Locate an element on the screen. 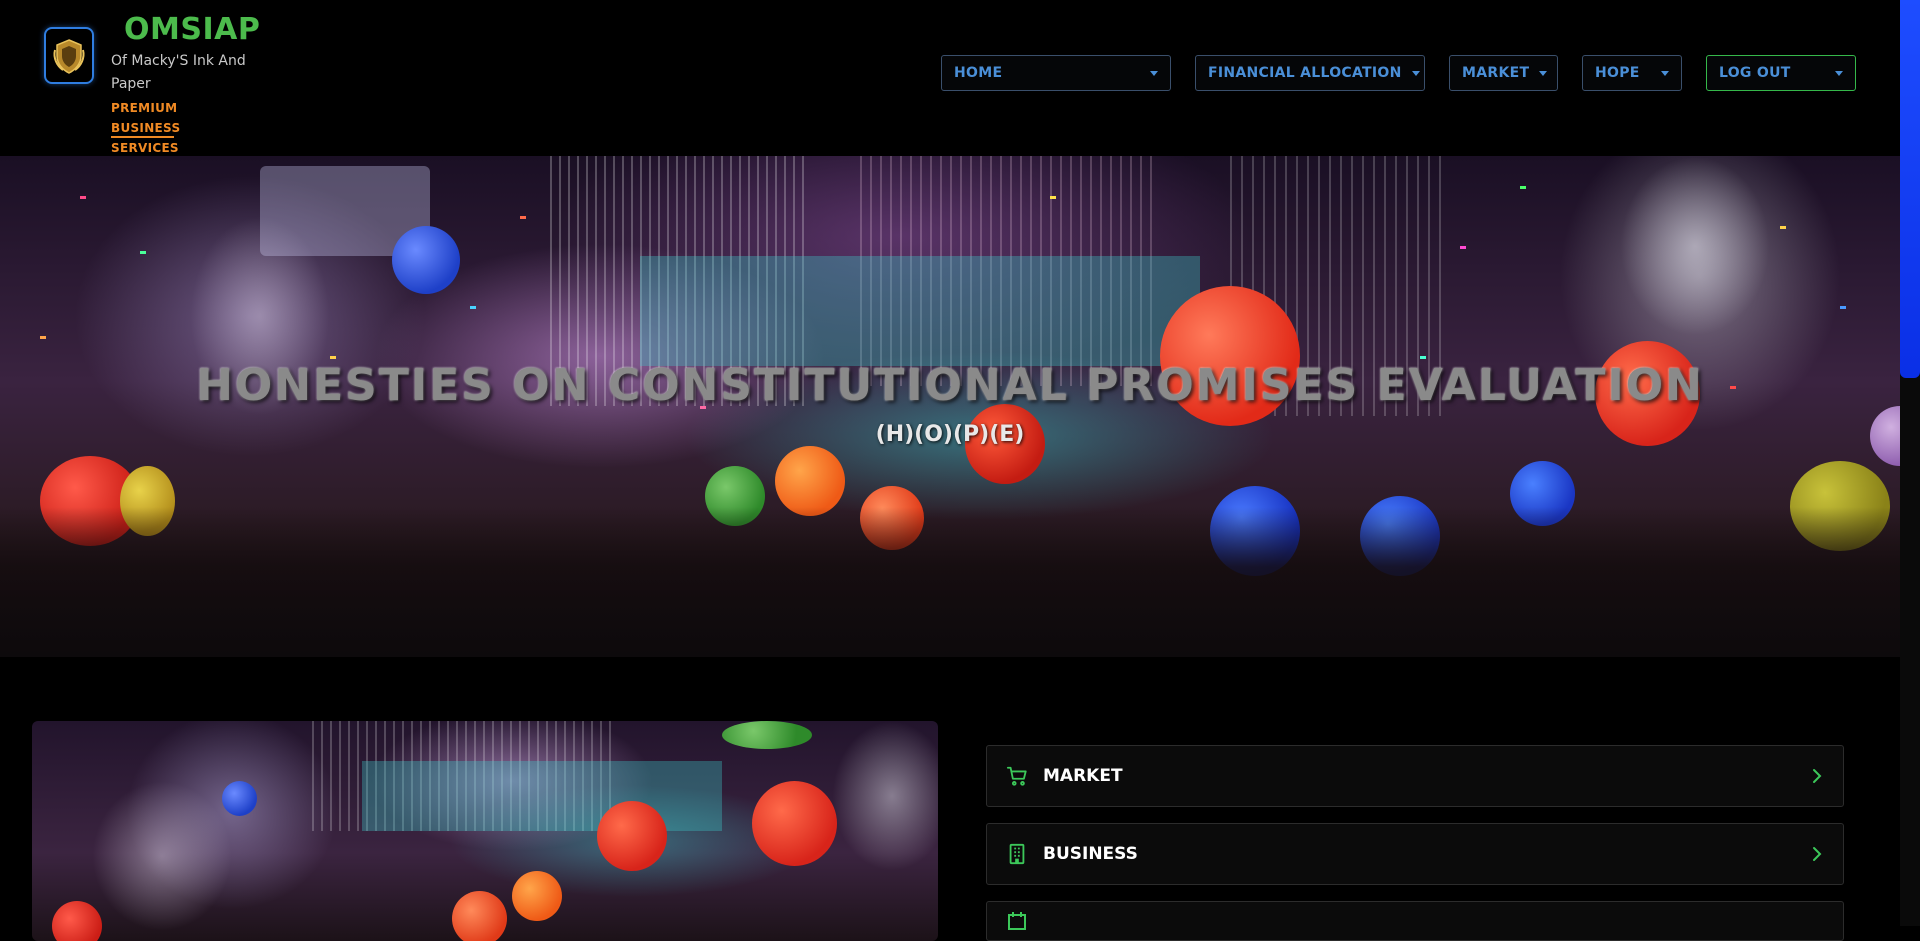 The image size is (1920, 941). menu-item-label: MARKET is located at coordinates (1083, 776).